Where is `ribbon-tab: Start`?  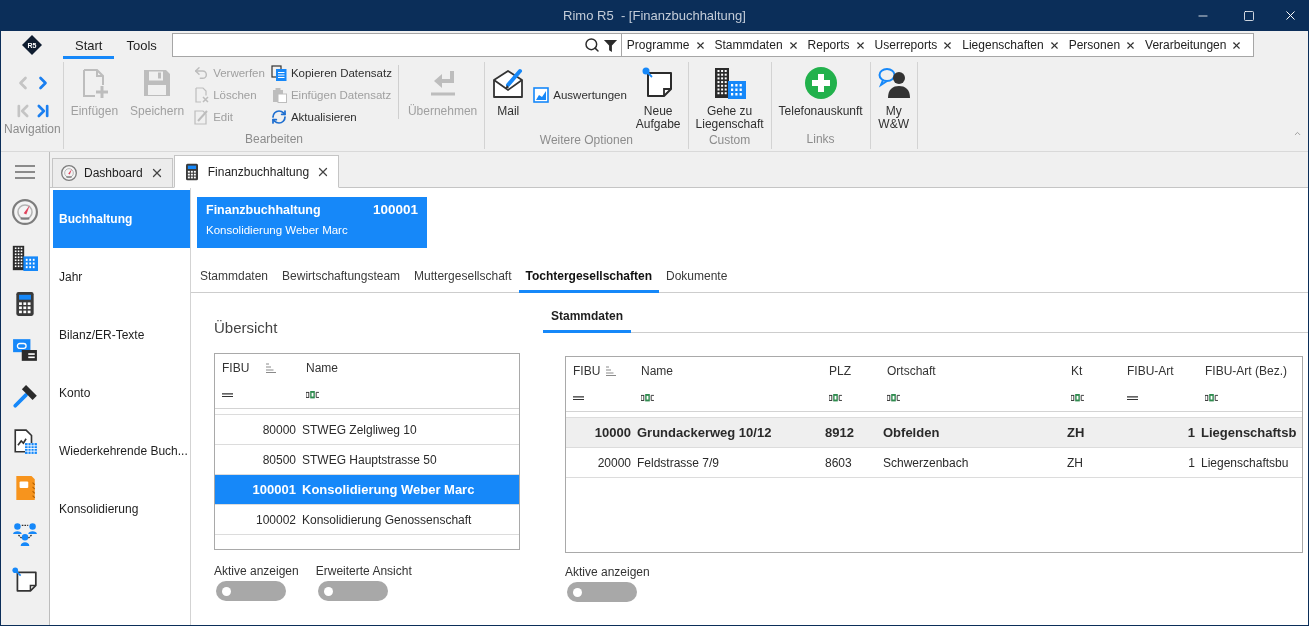
ribbon-tab: Start is located at coordinates (89, 45).